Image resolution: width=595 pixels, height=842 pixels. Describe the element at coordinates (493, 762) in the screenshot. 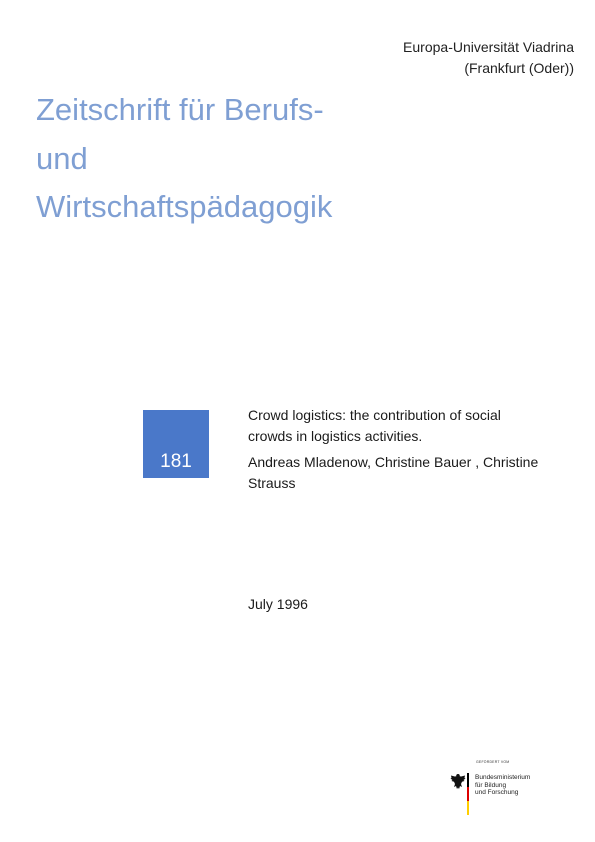

I see `funder-caption: GEFÖRDERT VOM` at that location.